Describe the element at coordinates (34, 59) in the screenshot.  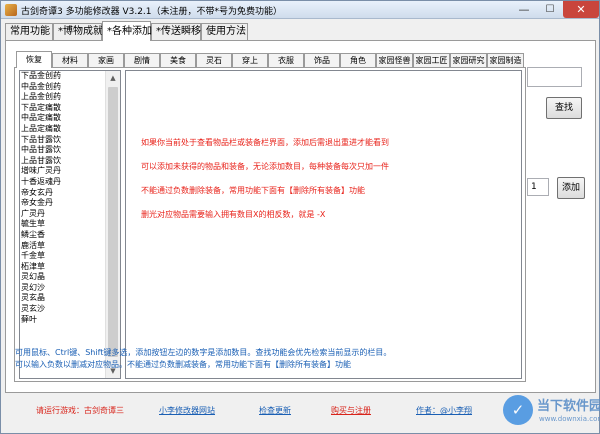
I see `subtab-recovery: 恢复` at that location.